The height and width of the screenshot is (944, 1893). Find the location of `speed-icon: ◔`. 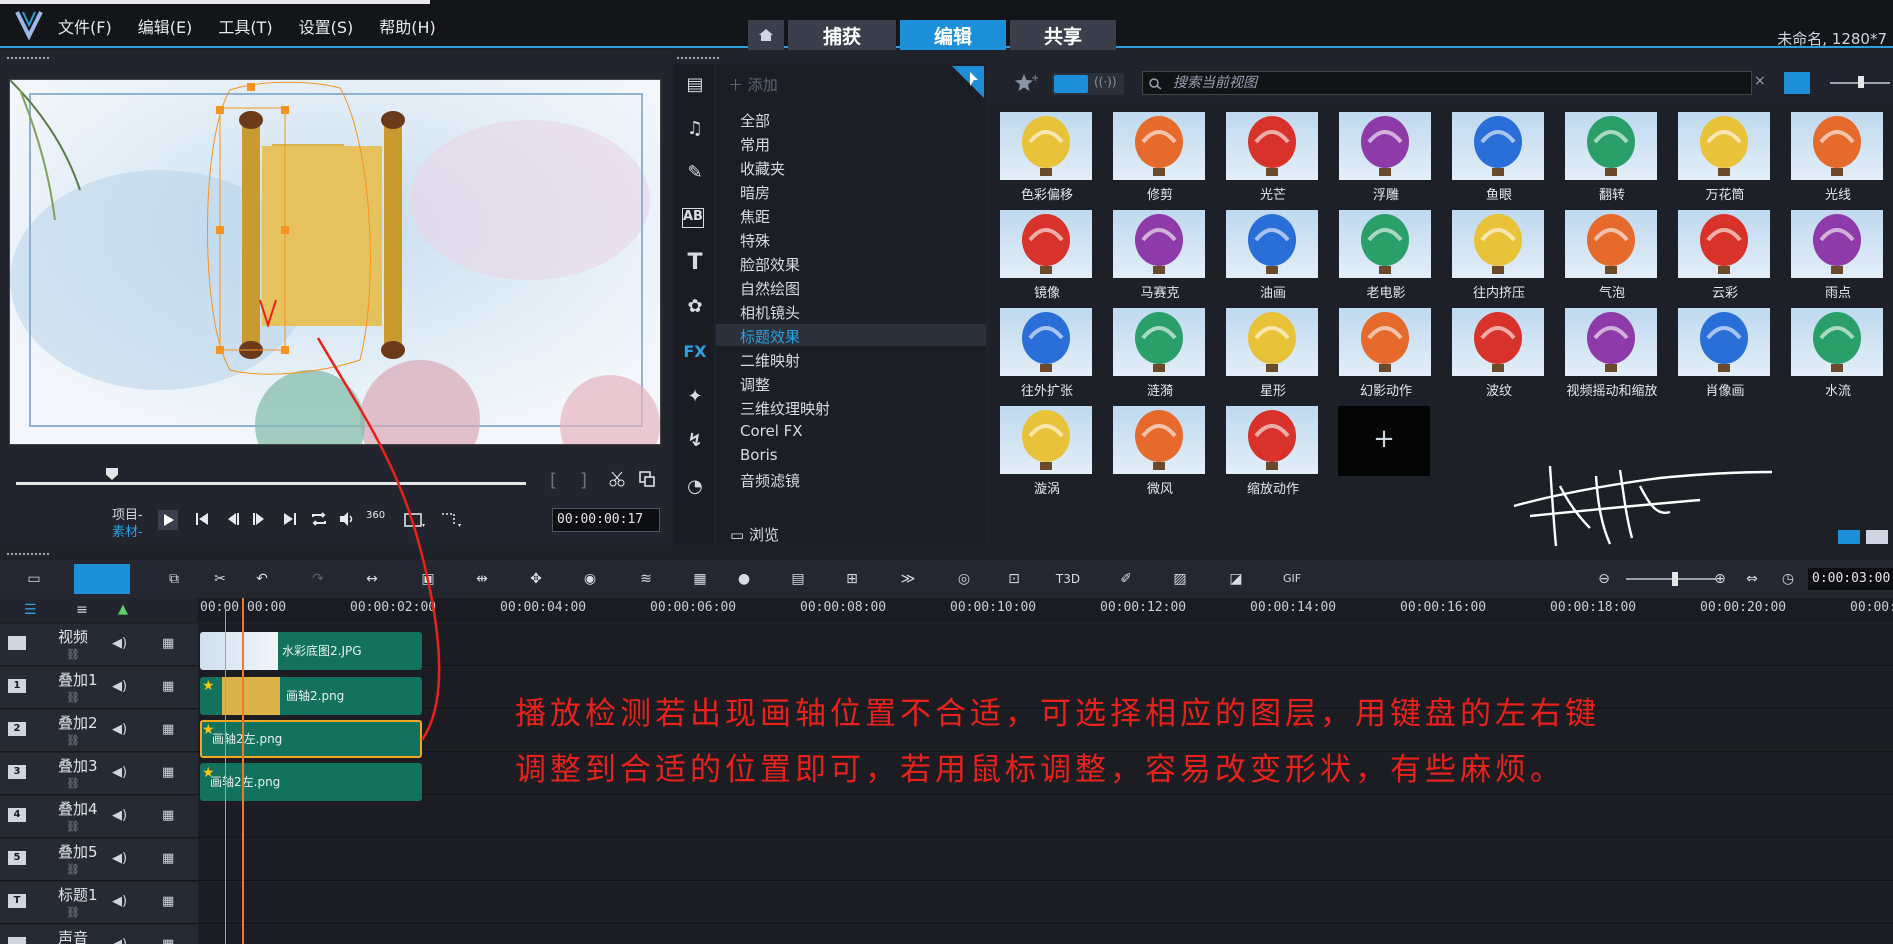

speed-icon: ◔ is located at coordinates (695, 489).